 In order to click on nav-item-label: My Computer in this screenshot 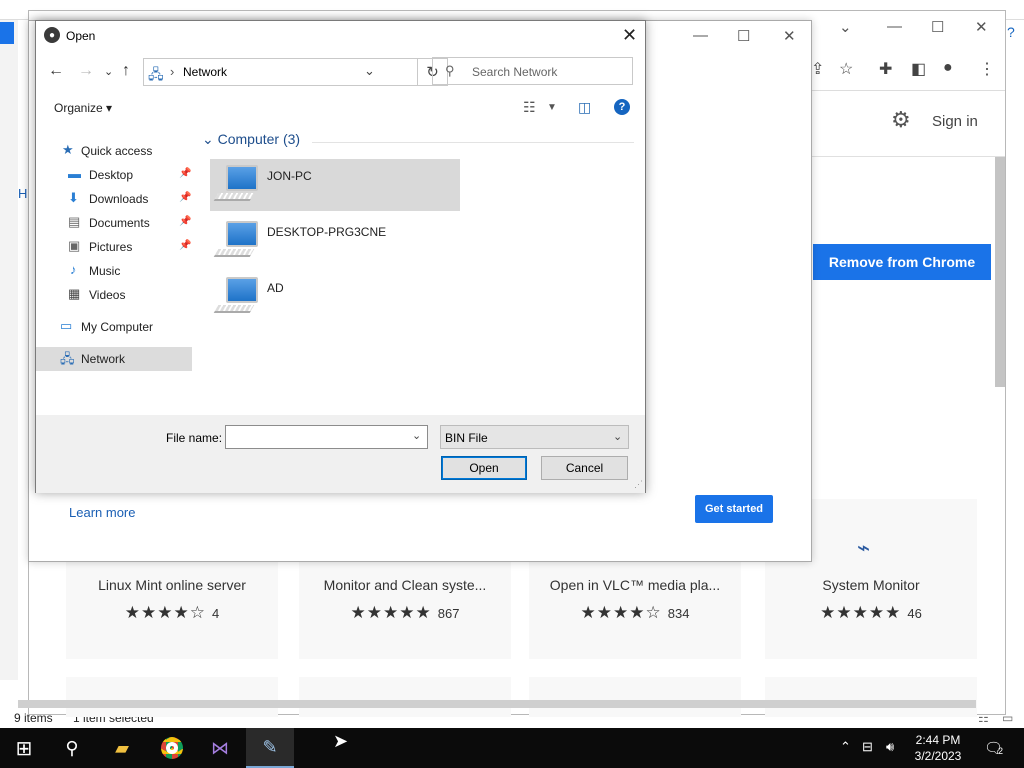, I will do `click(117, 327)`.